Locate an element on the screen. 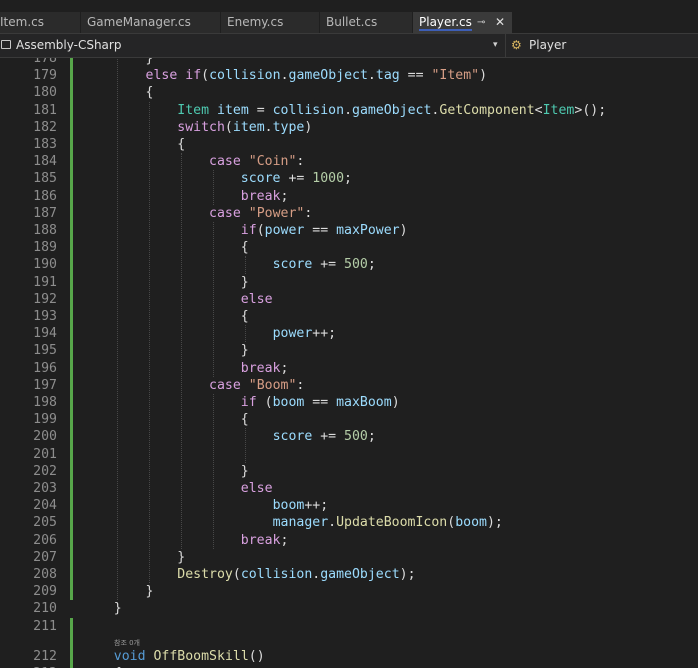 This screenshot has width=698, height=668. tab-enemy-cs: Enemy.cs is located at coordinates (270, 22).